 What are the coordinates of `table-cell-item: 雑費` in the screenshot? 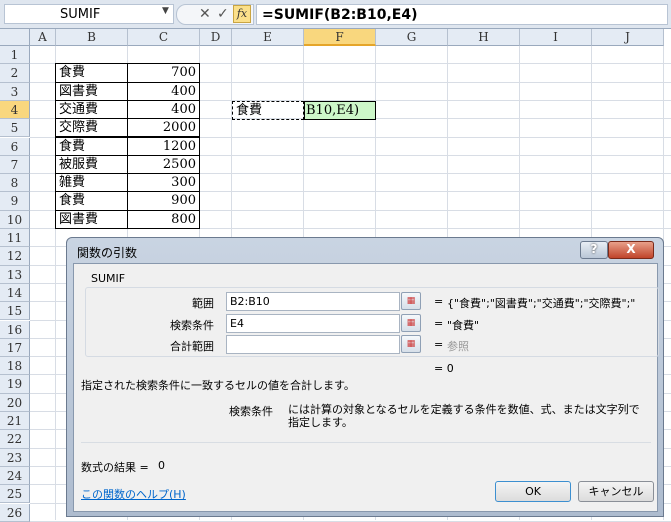 It's located at (91, 183).